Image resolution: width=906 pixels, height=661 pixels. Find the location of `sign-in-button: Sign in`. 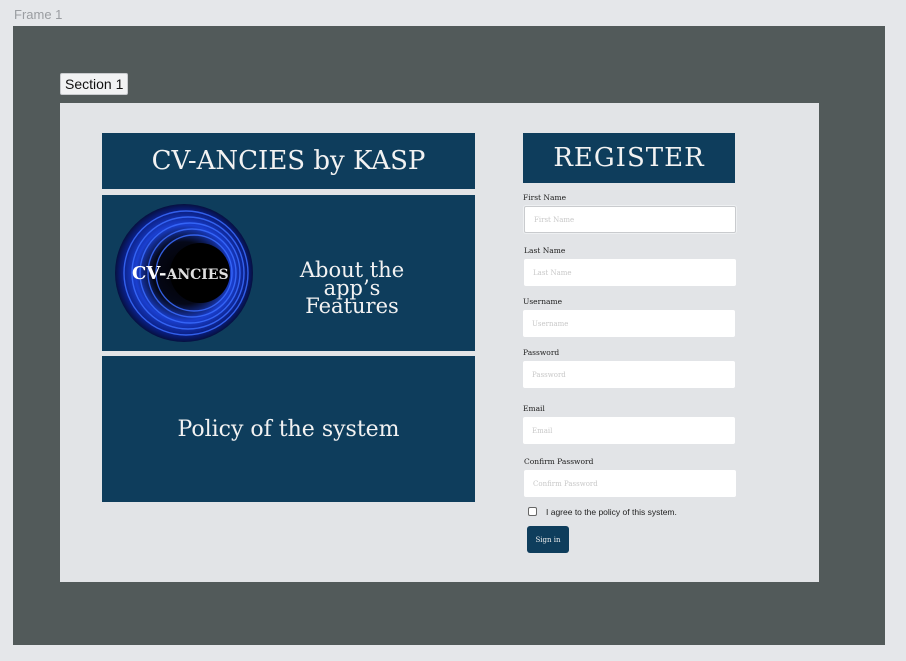

sign-in-button: Sign in is located at coordinates (548, 539).